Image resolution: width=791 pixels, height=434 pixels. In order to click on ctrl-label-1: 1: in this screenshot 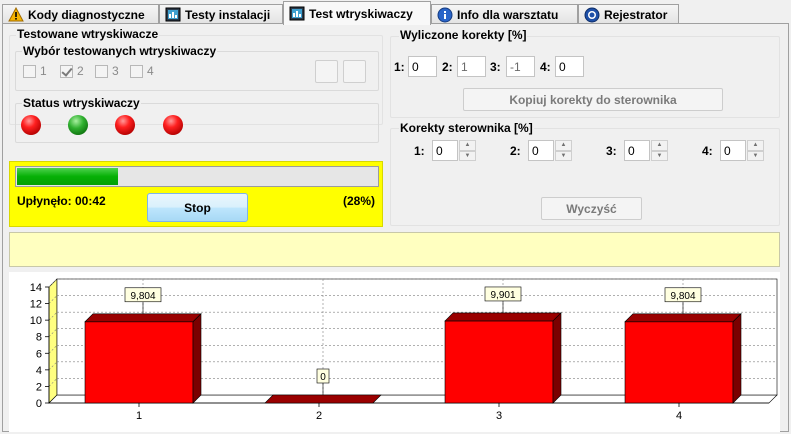, I will do `click(419, 151)`.